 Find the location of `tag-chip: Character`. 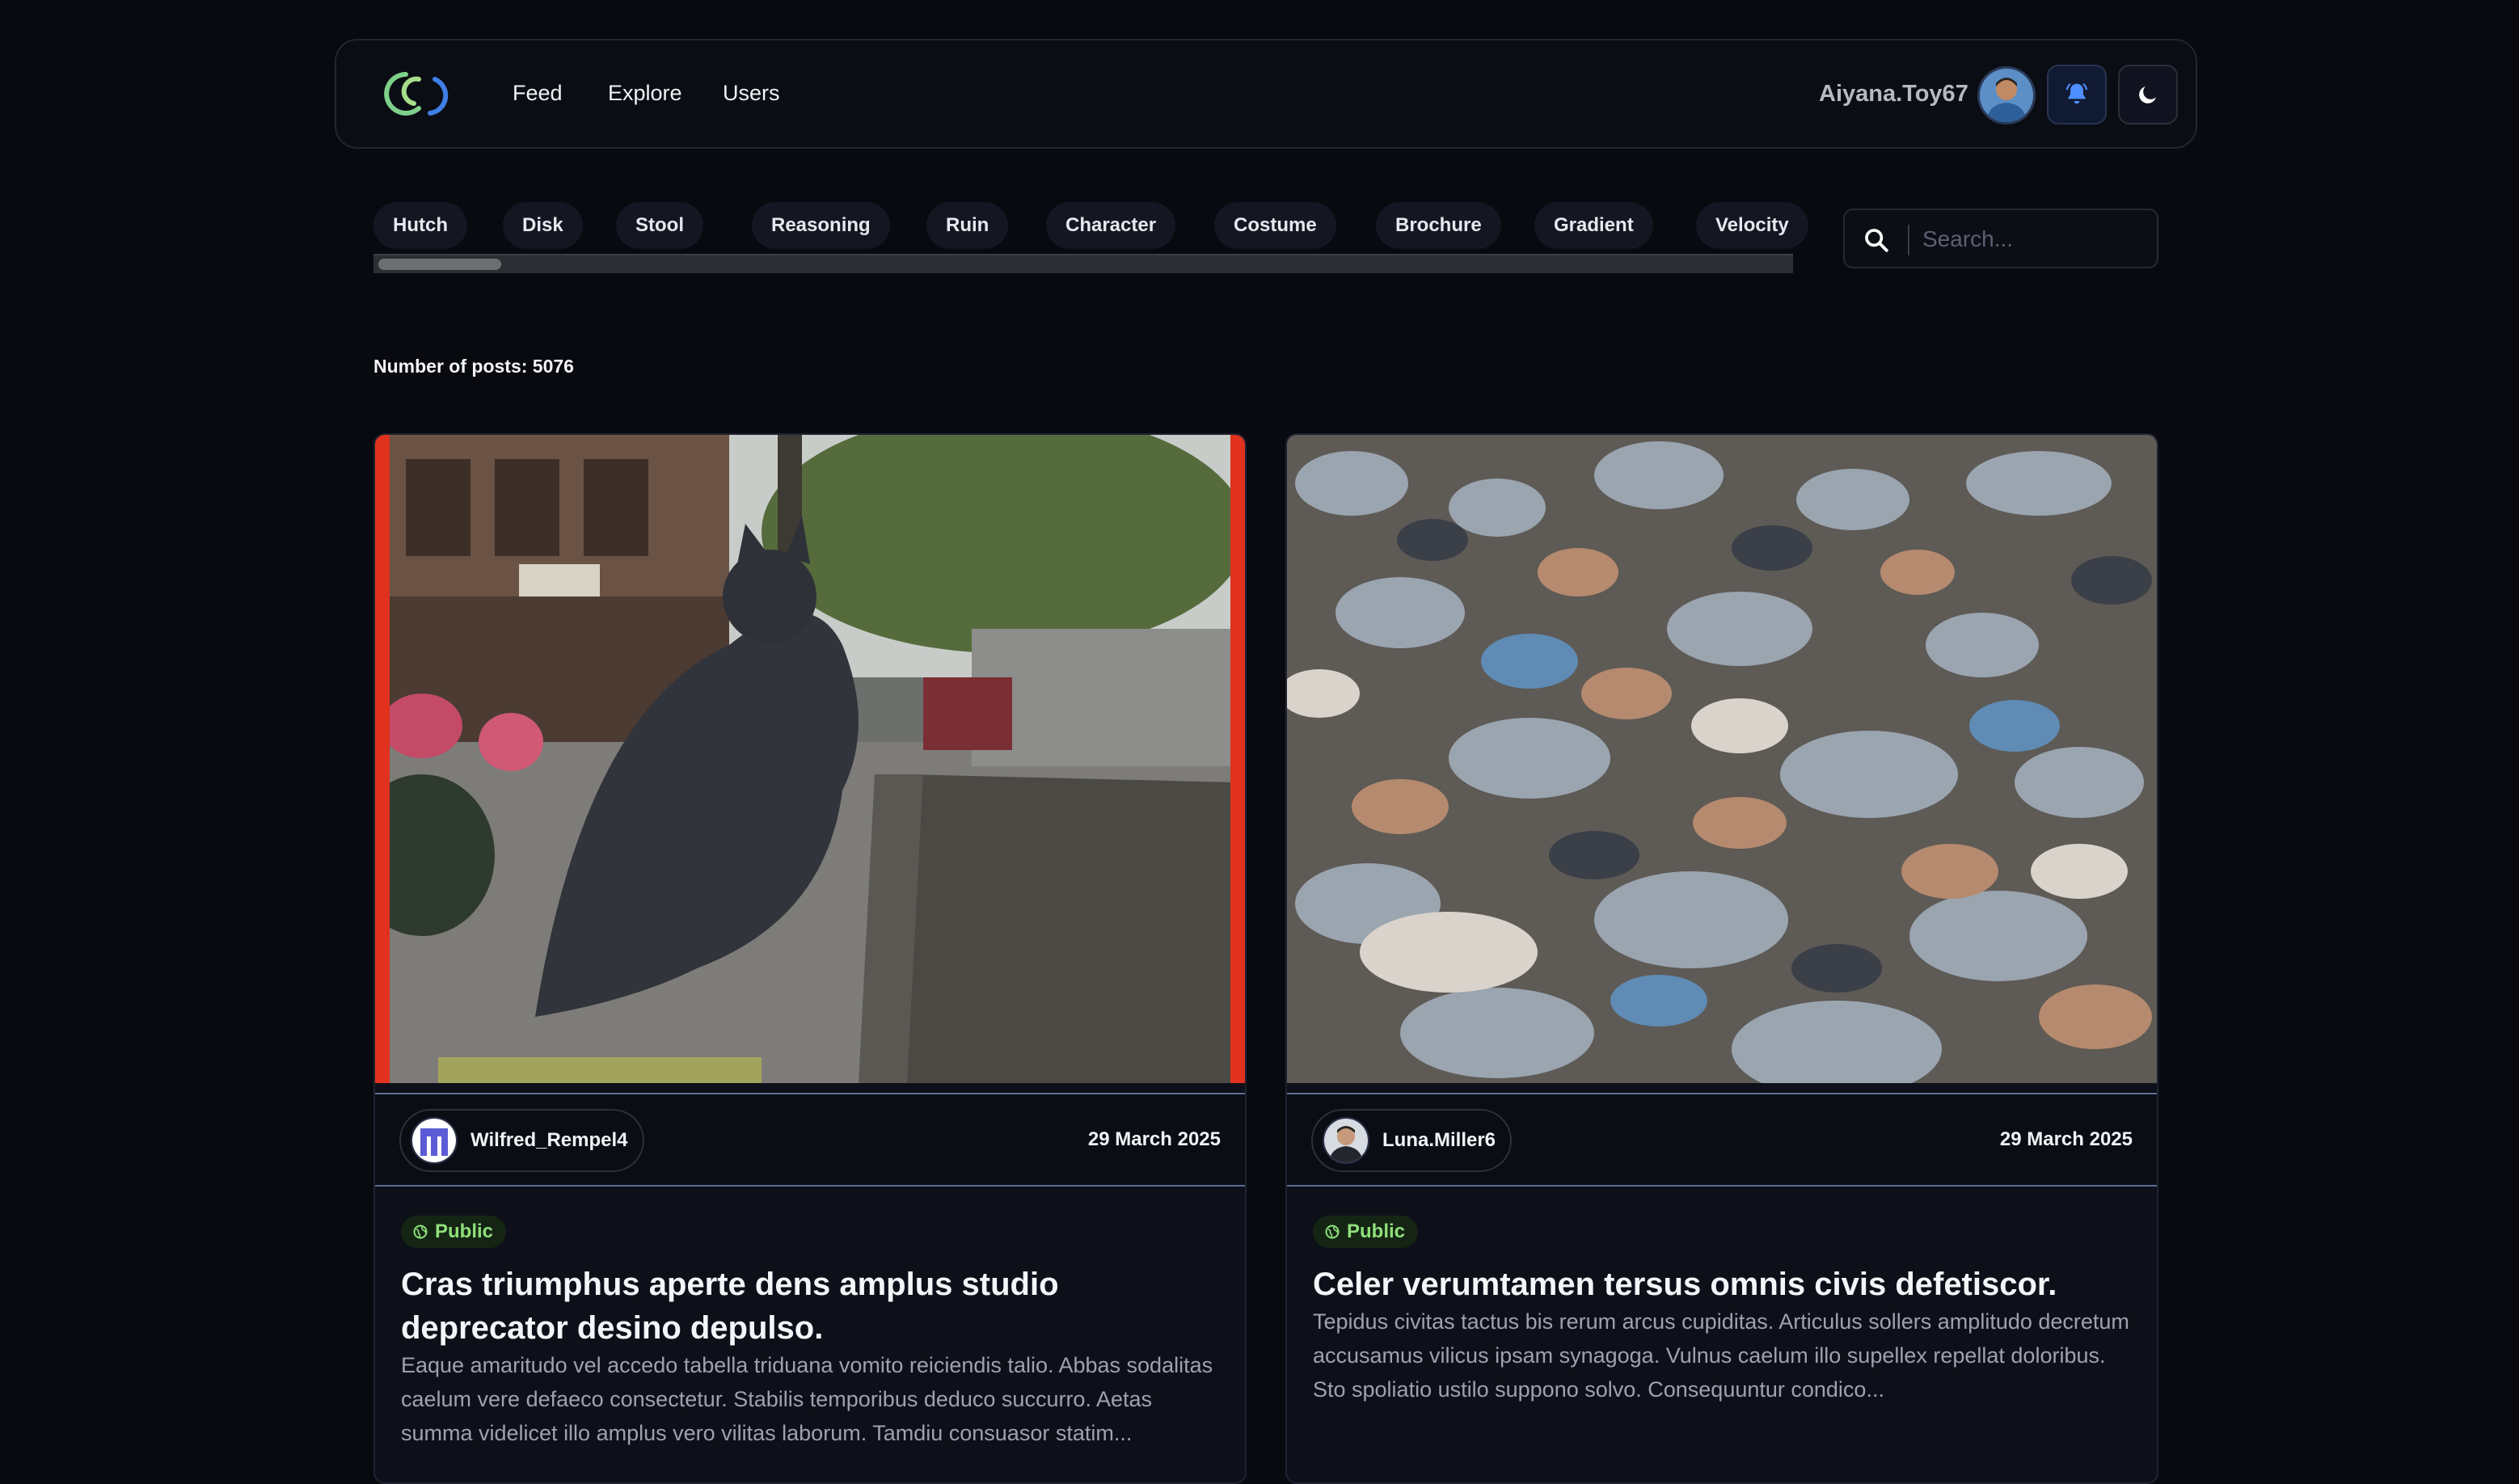

tag-chip: Character is located at coordinates (1111, 225).